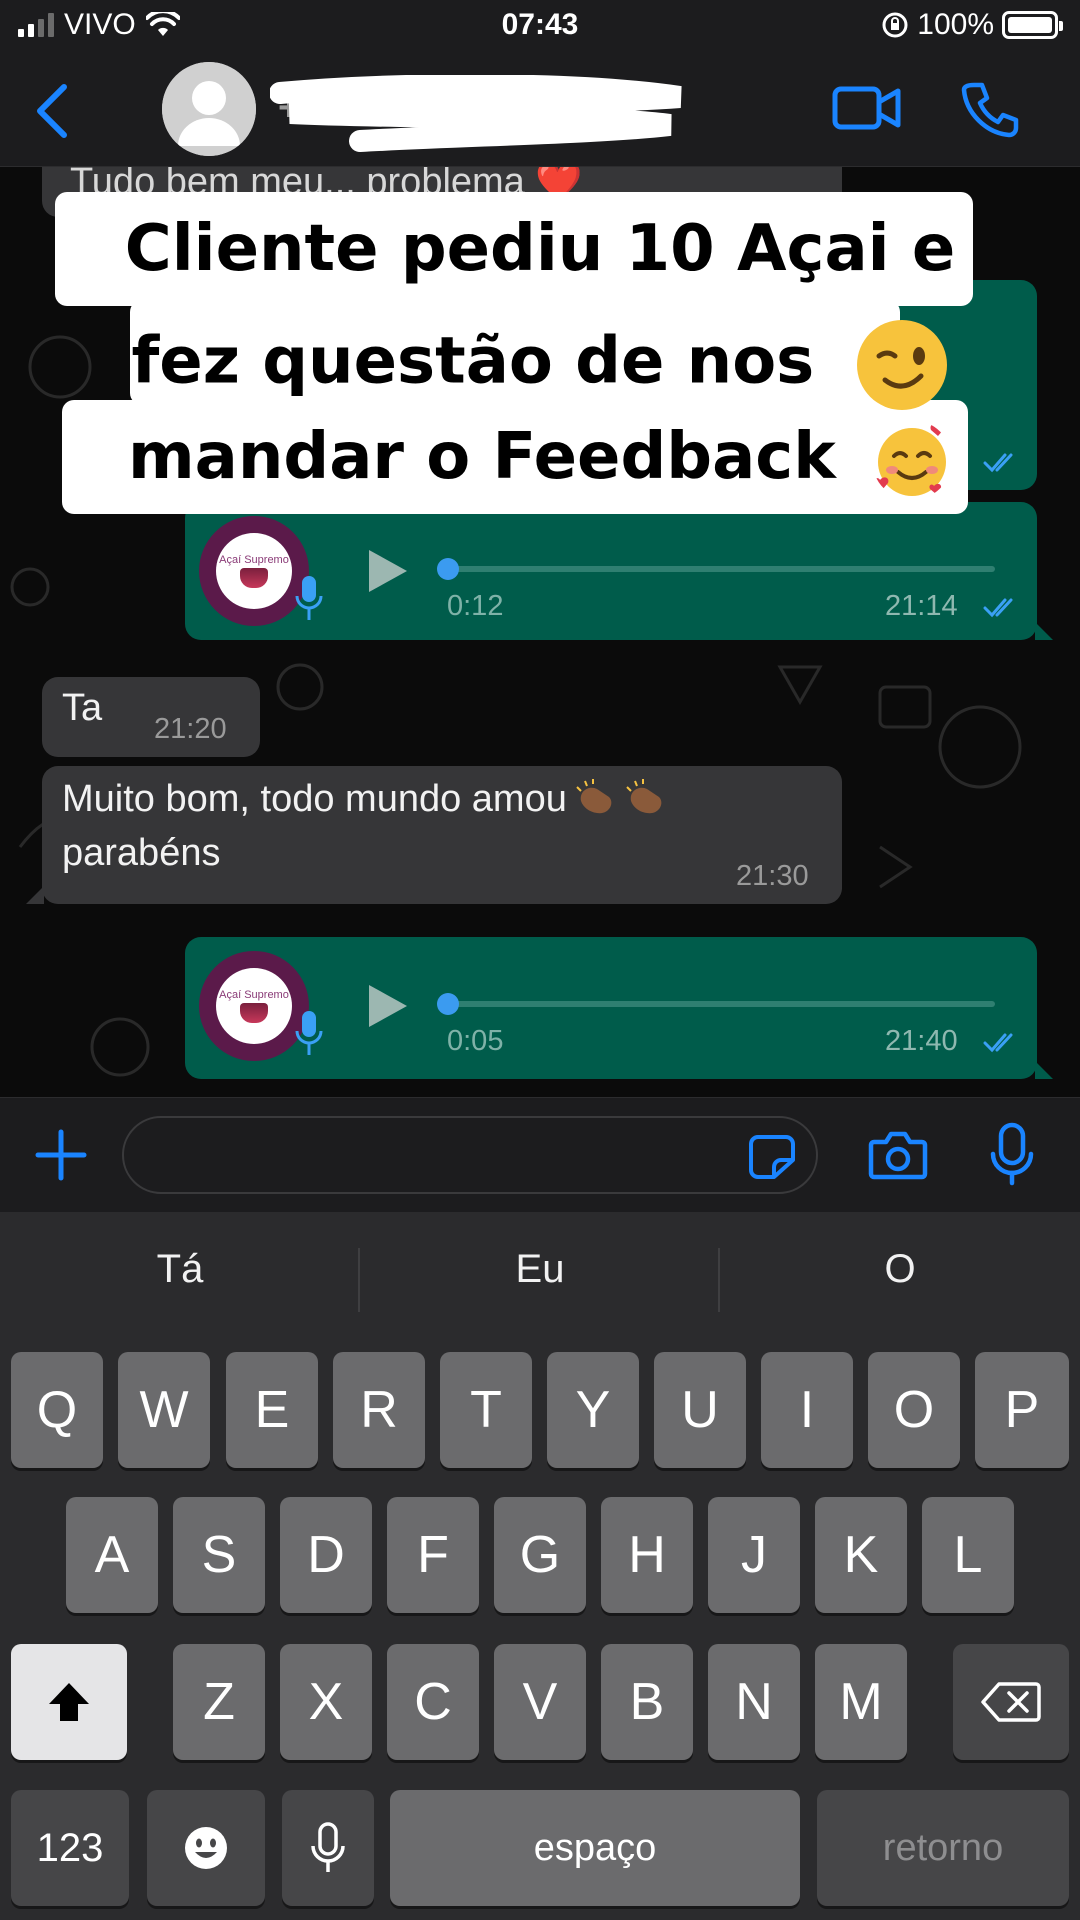 The height and width of the screenshot is (1920, 1080). What do you see at coordinates (540, 27) in the screenshot?
I see `status-bar: VIVO 07:43 100%` at bounding box center [540, 27].